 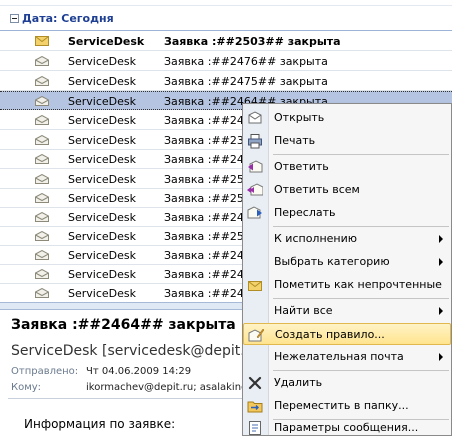 I want to click on menu-item-reply: Ответить, so click(x=347, y=167).